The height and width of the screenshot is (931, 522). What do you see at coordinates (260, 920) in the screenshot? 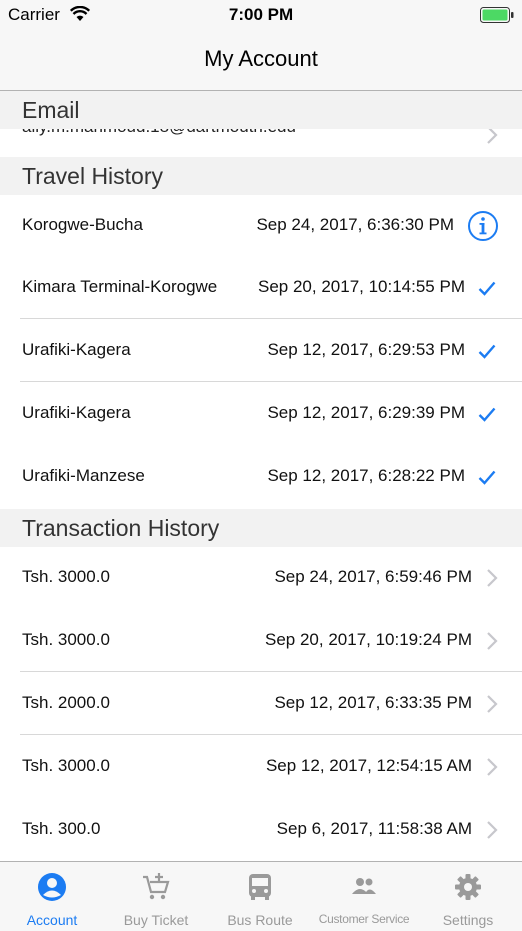
I see `tab-label: Bus Route` at bounding box center [260, 920].